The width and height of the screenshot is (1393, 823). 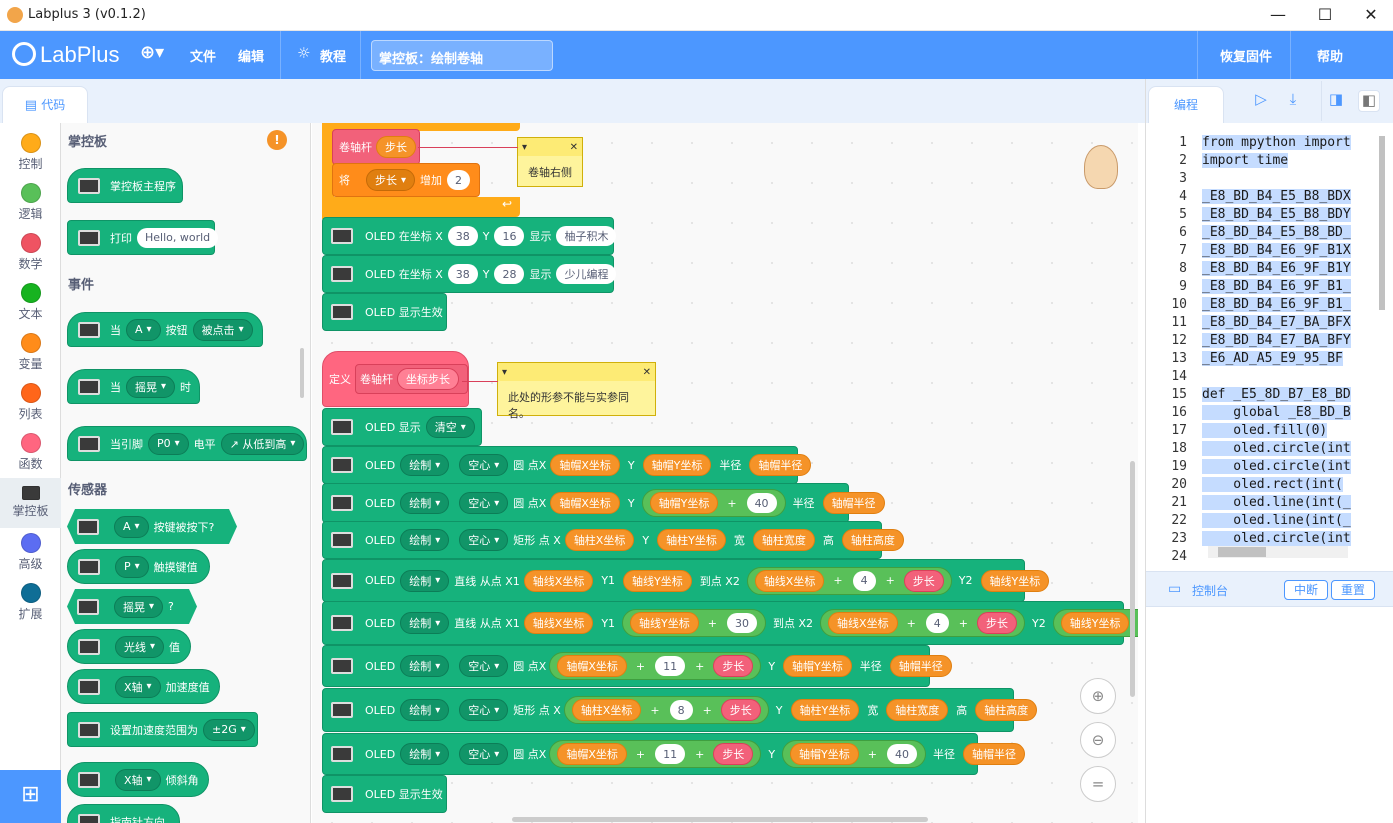 I want to click on block-draw-circle-3: OLED绘制空心圆 点X轴帽X坐标+11+步长Y轴帽Y坐标半径轴帽半径, so click(x=637, y=666).